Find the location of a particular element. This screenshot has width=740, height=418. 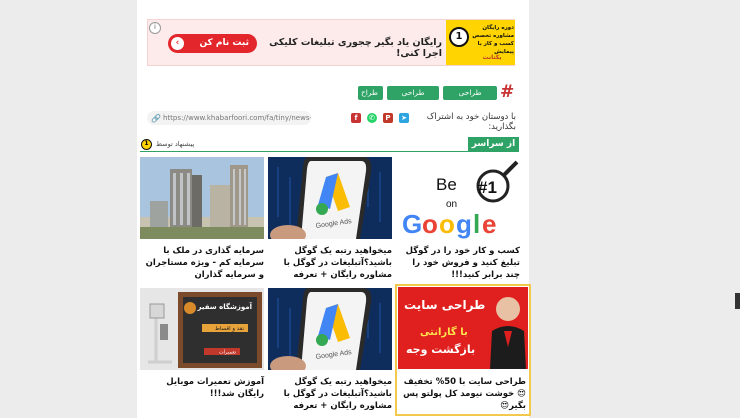

section-title: از سراسر وب is located at coordinates (493, 150).